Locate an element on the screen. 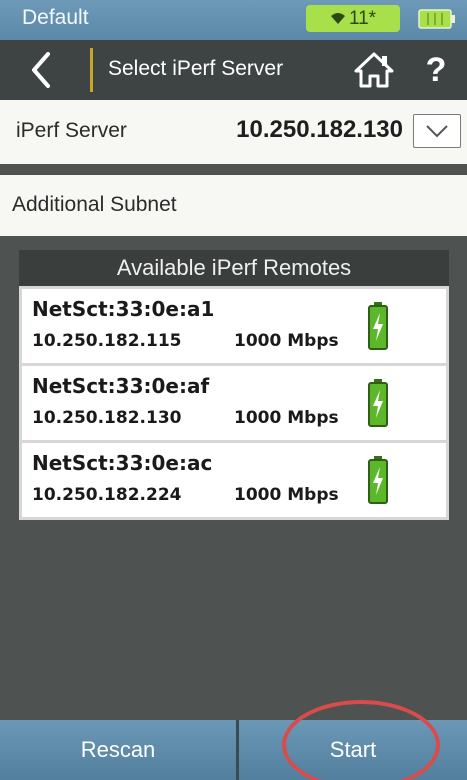 The height and width of the screenshot is (780, 467). wifi-icon is located at coordinates (337, 18).